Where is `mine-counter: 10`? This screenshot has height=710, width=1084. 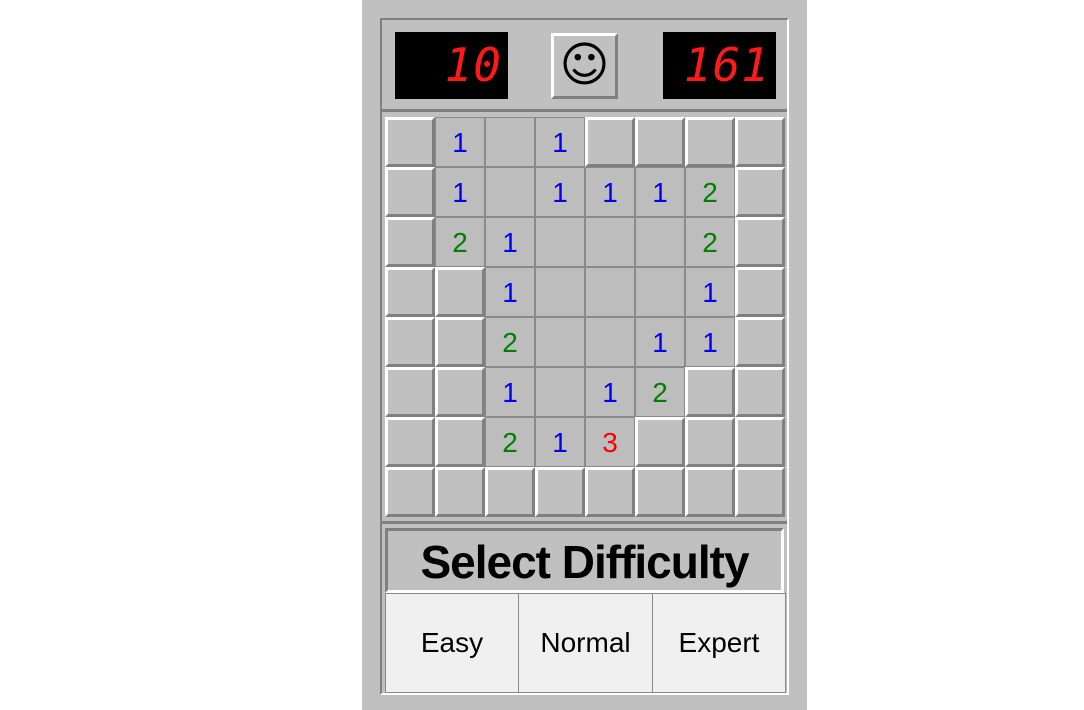
mine-counter: 10 is located at coordinates (451, 65).